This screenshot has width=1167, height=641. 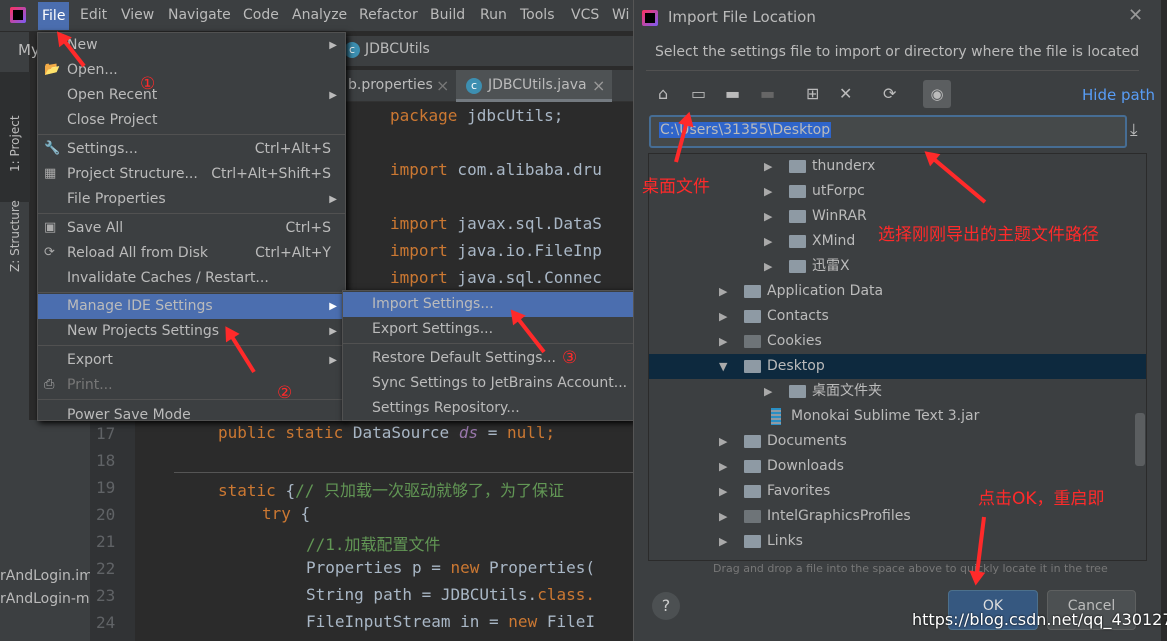 I want to click on folder-link-icon, so click(x=752, y=341).